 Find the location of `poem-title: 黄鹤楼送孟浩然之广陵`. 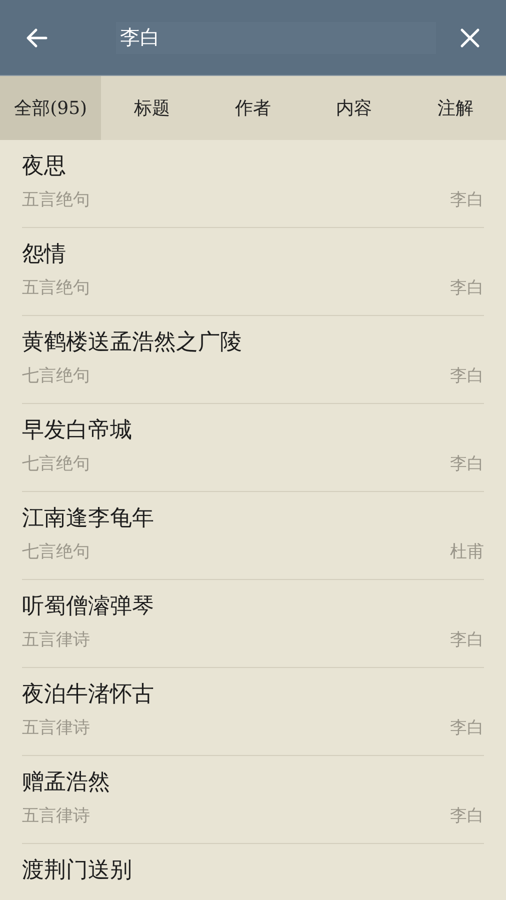

poem-title: 黄鹤楼送孟浩然之广陵 is located at coordinates (132, 343).